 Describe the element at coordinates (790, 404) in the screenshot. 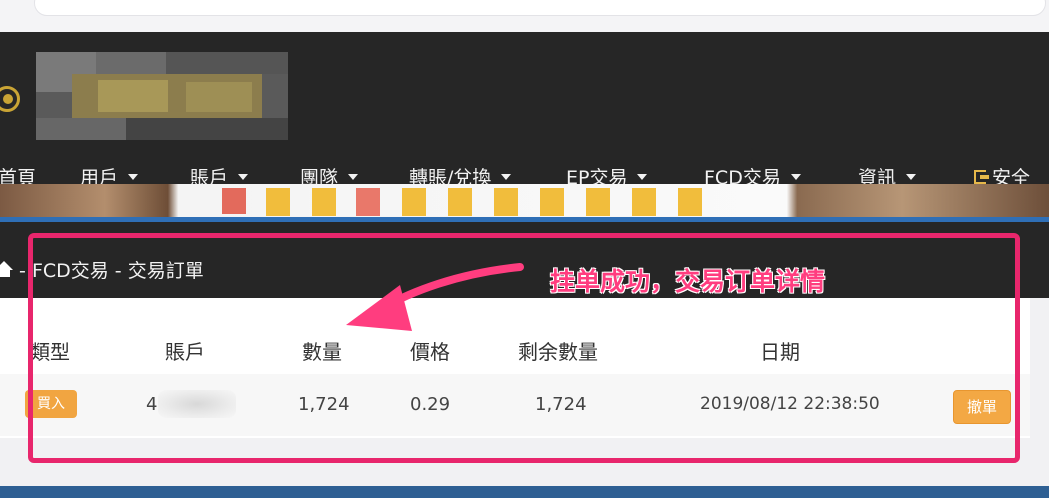

I see `date-cell: 2019/08/12 22:38:50` at that location.